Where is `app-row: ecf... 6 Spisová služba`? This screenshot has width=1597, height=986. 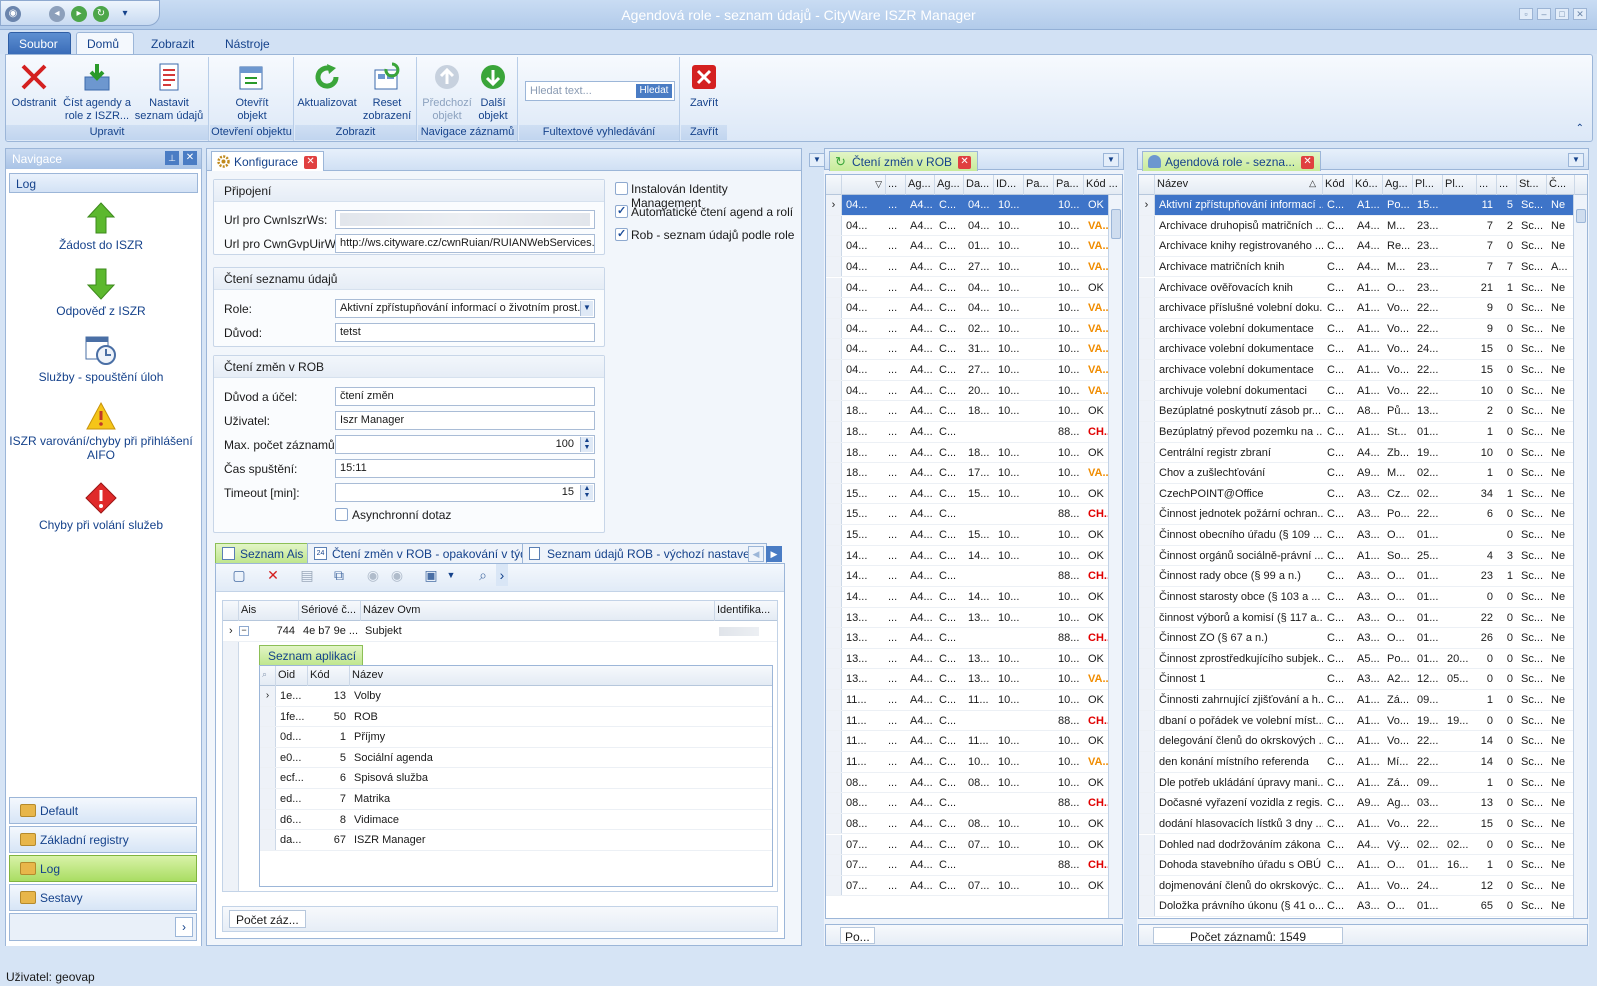
app-row: ecf... 6 Spisová služba is located at coordinates (516, 778).